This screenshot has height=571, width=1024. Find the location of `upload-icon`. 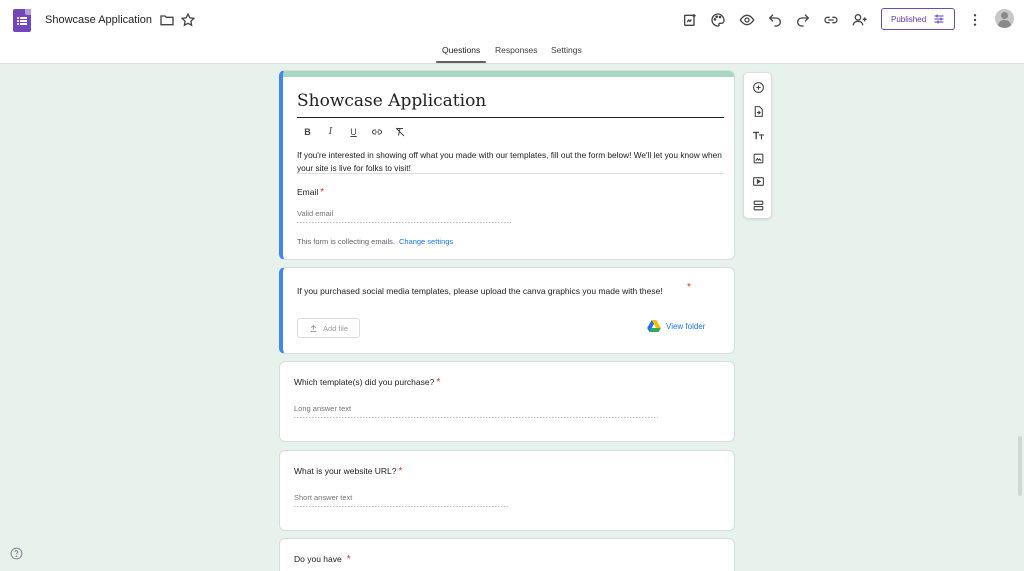

upload-icon is located at coordinates (313, 328).